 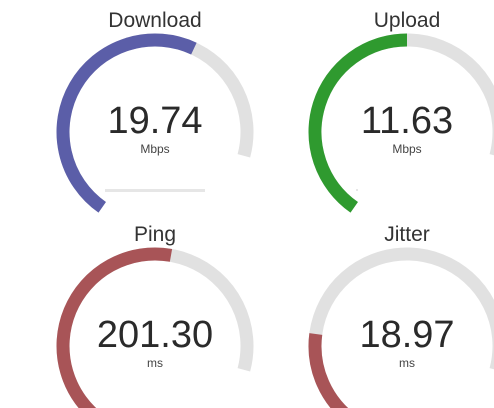 I want to click on jitter-value: 18.97, so click(x=407, y=335).